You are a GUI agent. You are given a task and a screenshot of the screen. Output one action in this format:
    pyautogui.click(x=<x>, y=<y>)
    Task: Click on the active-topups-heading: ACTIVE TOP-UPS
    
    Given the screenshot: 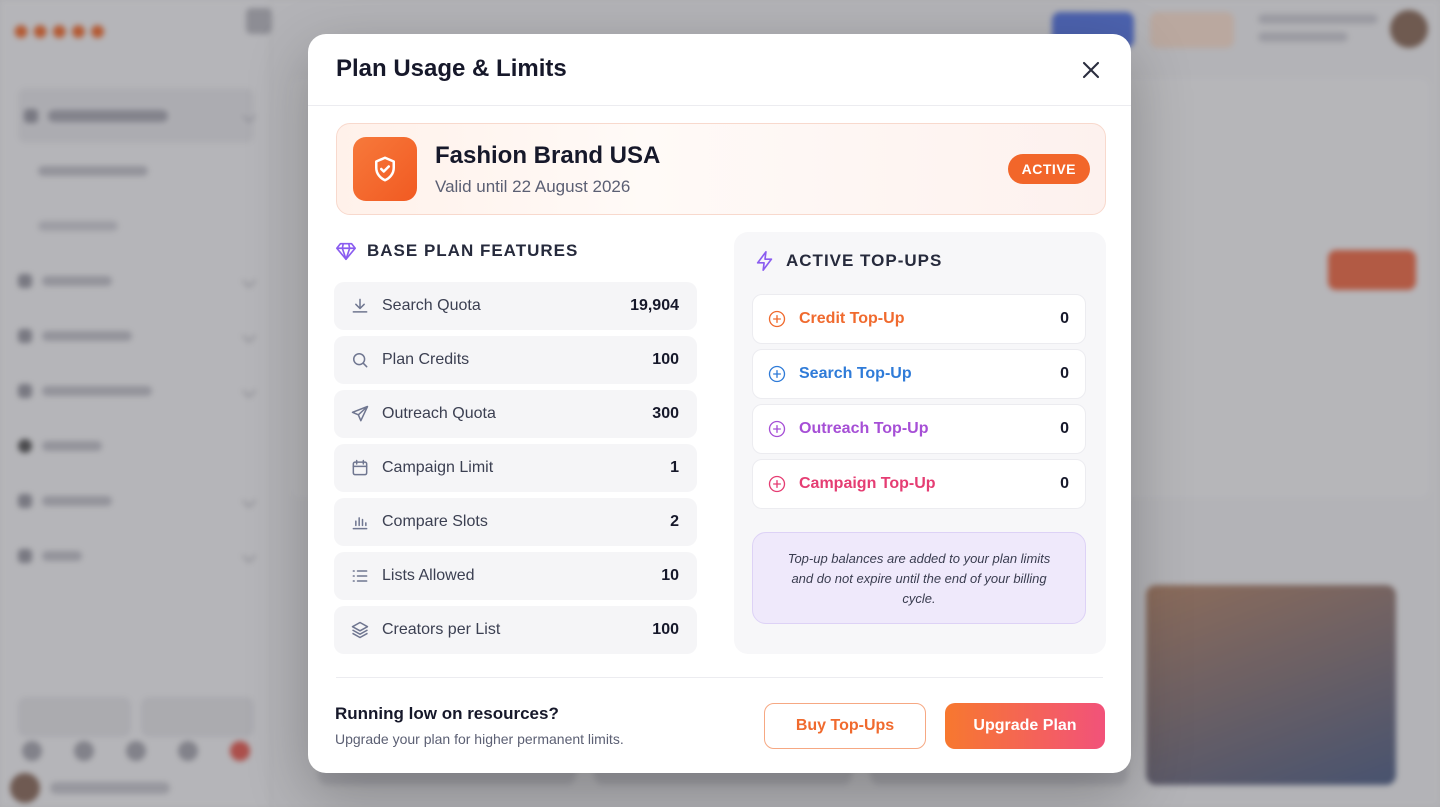 What is the action you would take?
    pyautogui.click(x=848, y=261)
    